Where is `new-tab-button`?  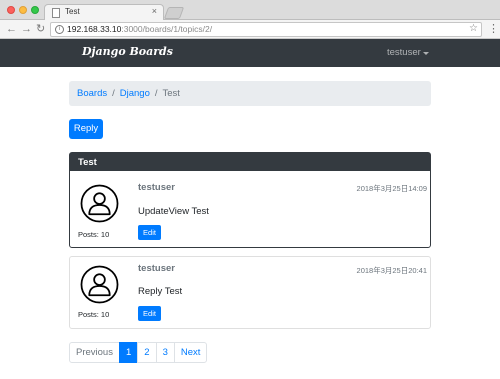 new-tab-button is located at coordinates (174, 13).